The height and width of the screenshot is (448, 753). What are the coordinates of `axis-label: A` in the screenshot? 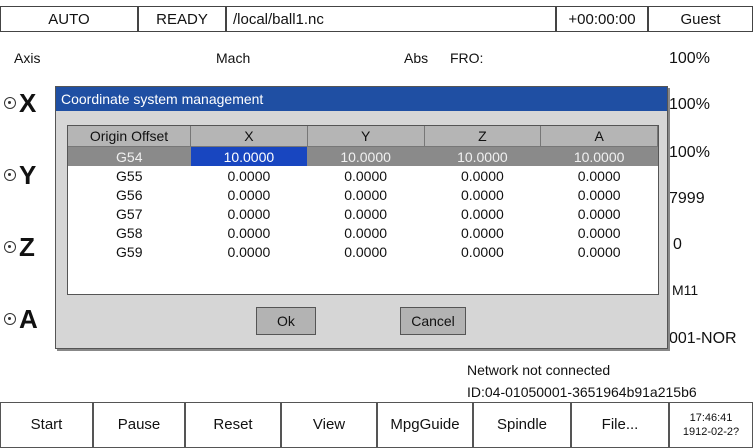 It's located at (28, 319).